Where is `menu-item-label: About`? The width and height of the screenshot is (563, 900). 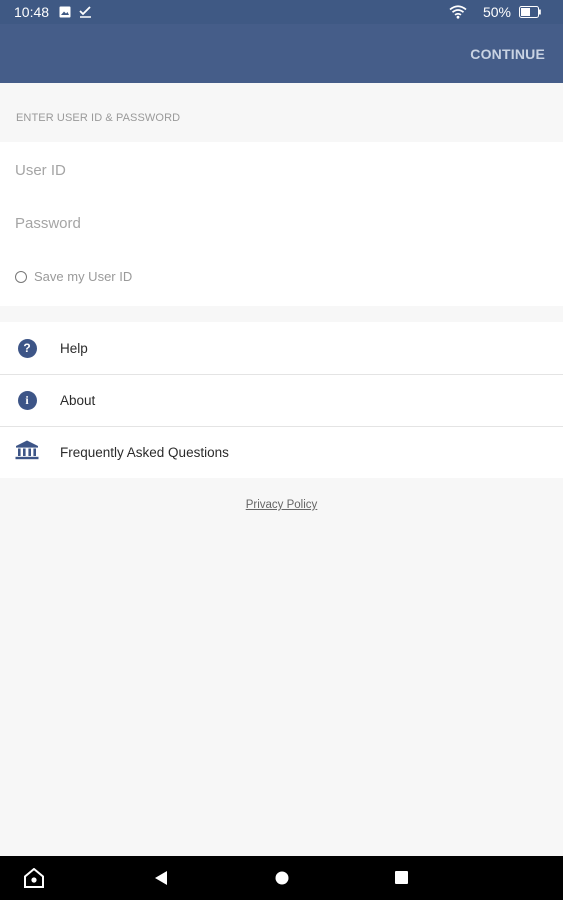 menu-item-label: About is located at coordinates (78, 400).